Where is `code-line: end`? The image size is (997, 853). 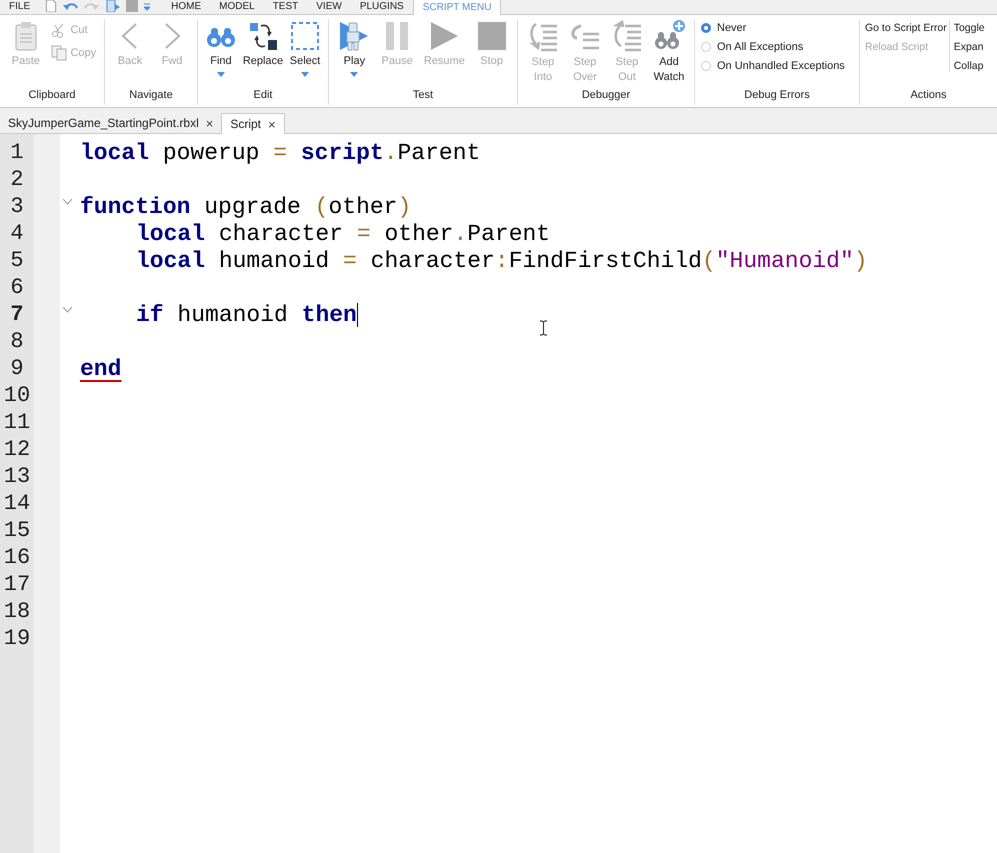
code-line: end is located at coordinates (101, 369).